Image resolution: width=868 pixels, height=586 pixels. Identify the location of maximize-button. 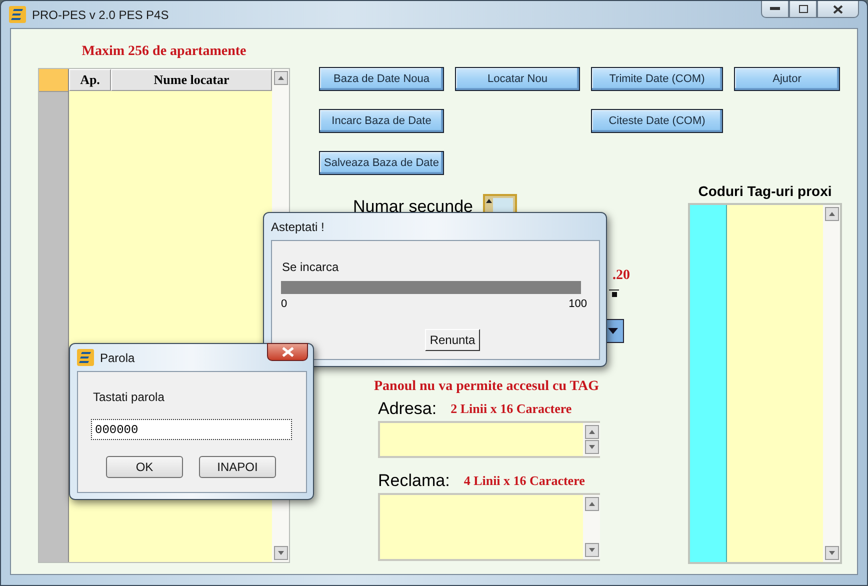
(803, 9).